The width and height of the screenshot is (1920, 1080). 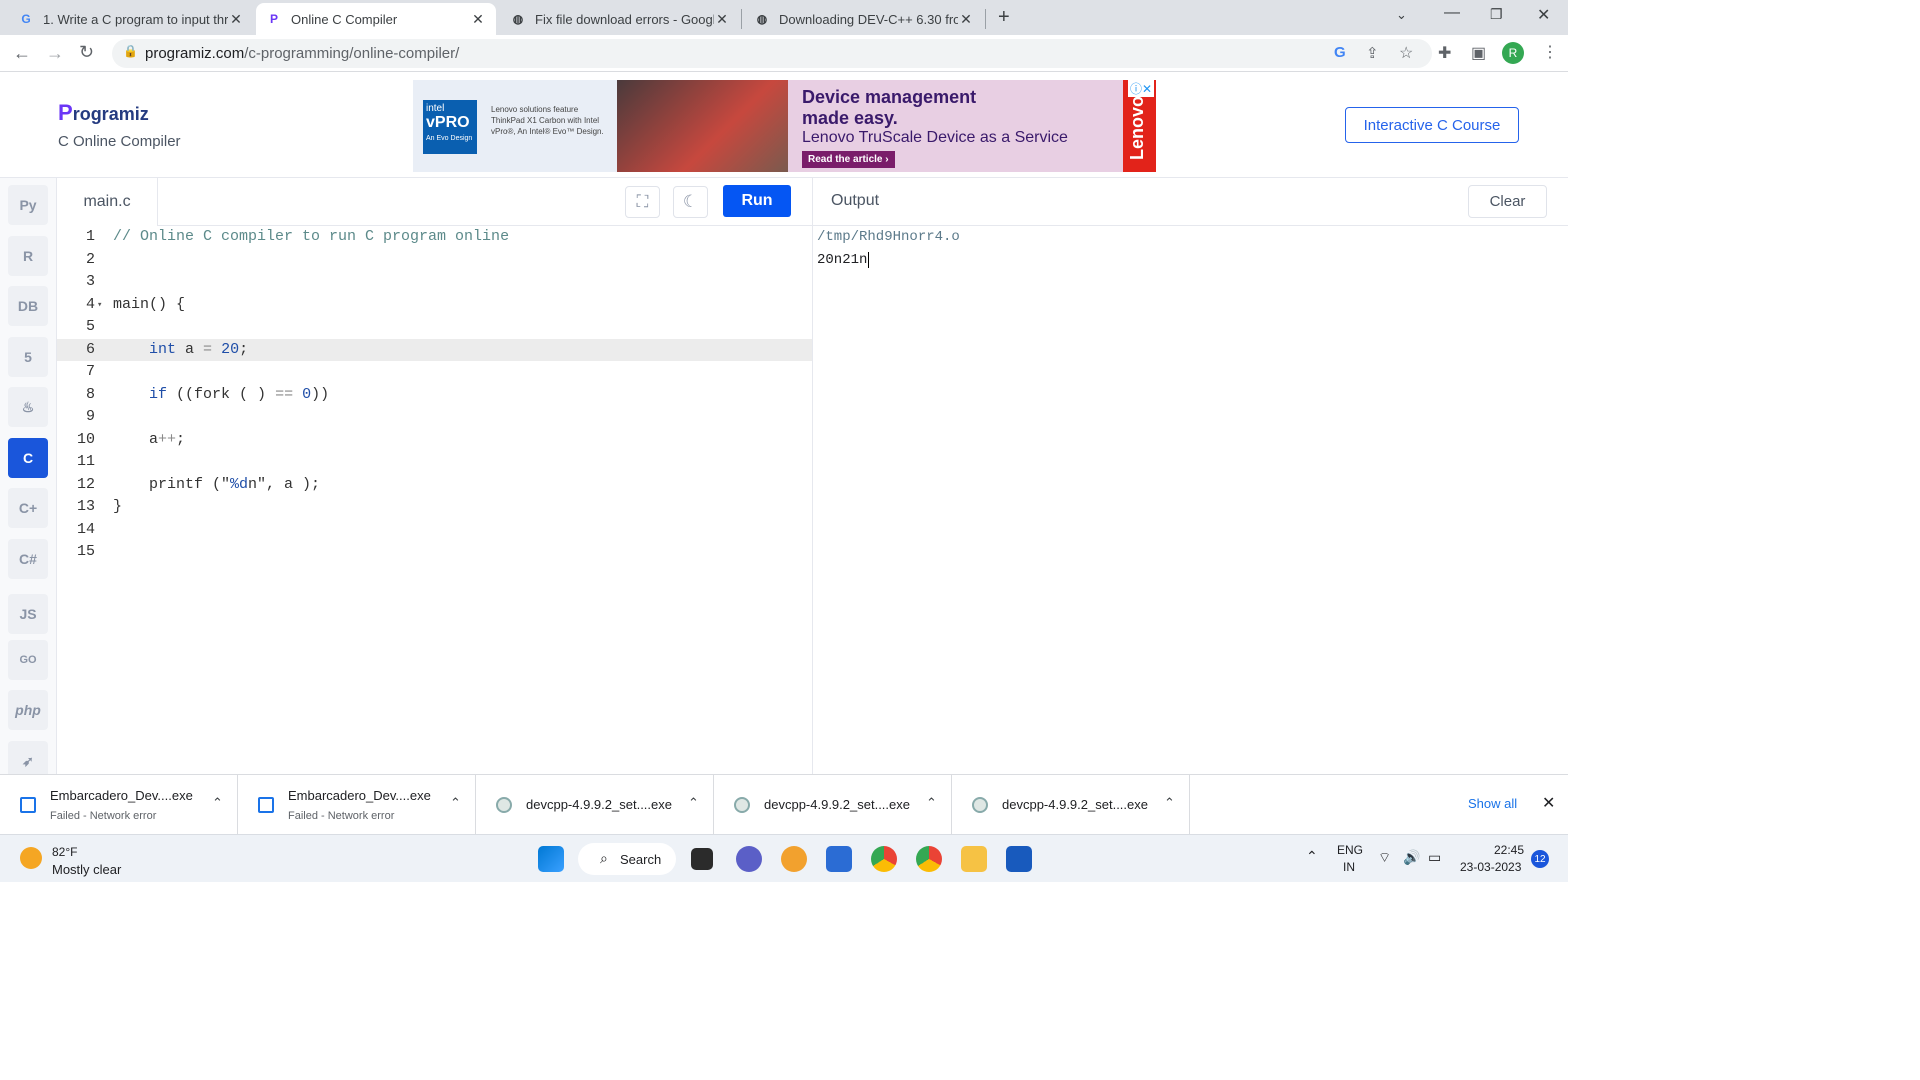 I want to click on file-explorer-icon, so click(x=974, y=859).